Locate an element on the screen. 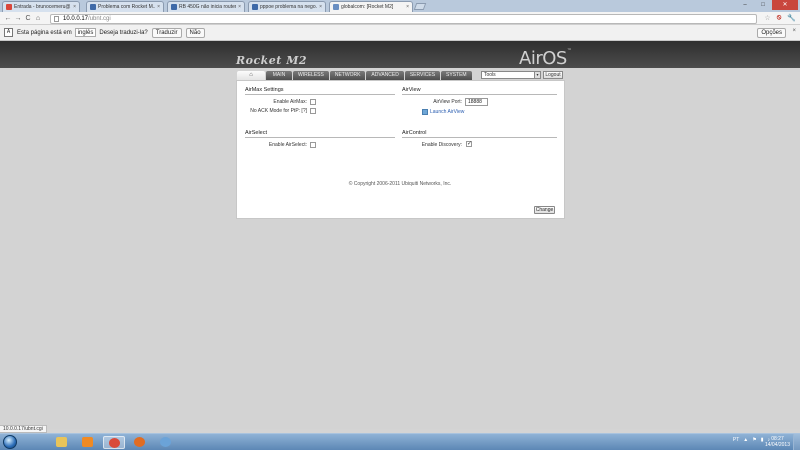 The height and width of the screenshot is (450, 800). language-select: inglês is located at coordinates (85, 32).